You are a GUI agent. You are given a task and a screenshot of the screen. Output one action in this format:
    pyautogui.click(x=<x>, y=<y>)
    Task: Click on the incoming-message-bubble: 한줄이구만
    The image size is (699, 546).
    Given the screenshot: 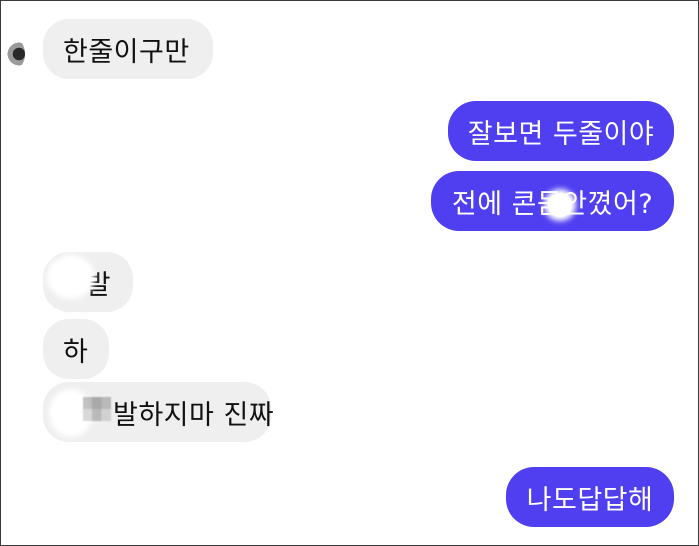 What is the action you would take?
    pyautogui.click(x=128, y=49)
    